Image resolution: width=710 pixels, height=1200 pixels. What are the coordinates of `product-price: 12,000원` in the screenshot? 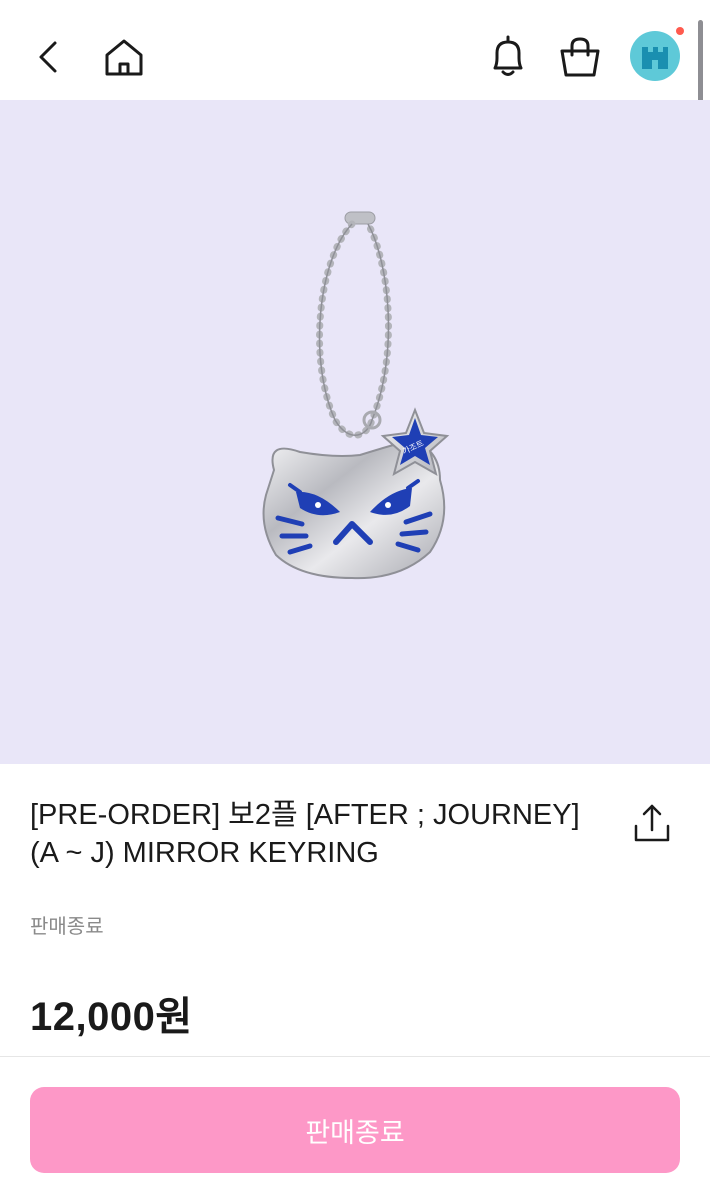 It's located at (111, 1017).